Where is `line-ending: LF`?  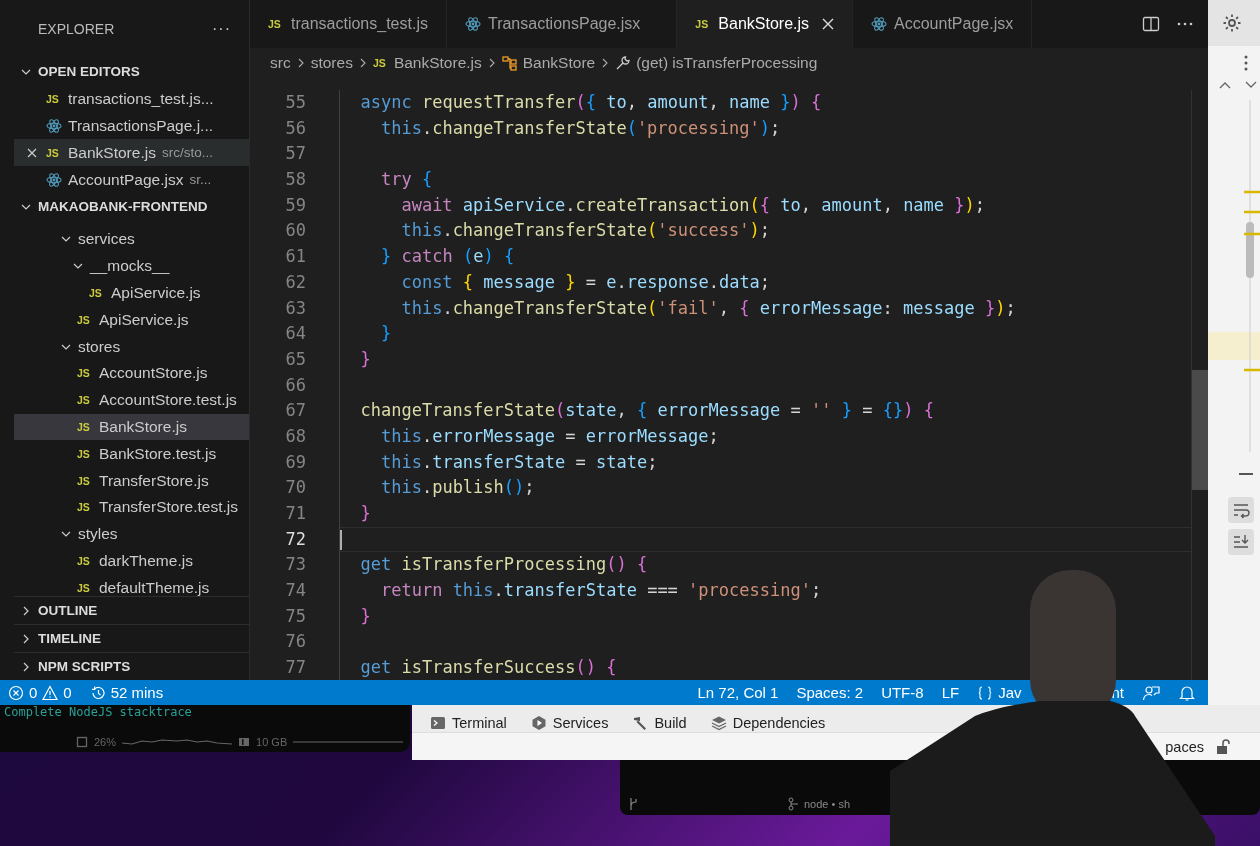 line-ending: LF is located at coordinates (950, 692).